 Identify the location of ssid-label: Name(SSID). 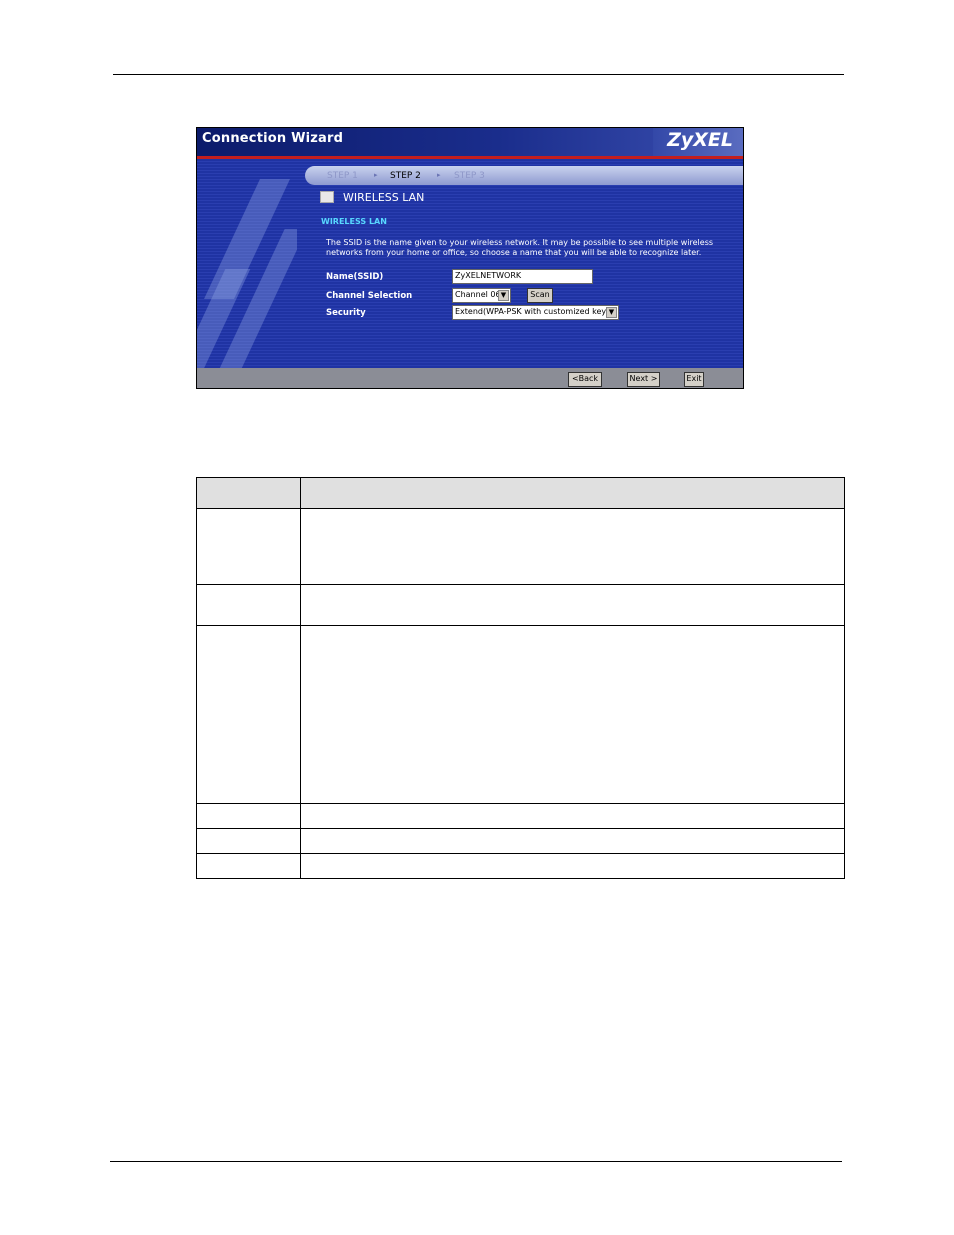
(355, 277).